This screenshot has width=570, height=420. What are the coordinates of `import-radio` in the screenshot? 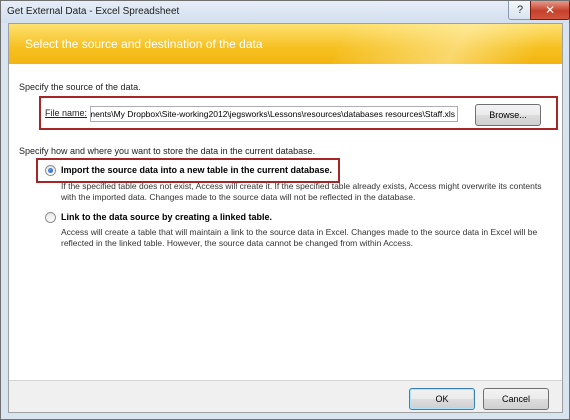 It's located at (50, 170).